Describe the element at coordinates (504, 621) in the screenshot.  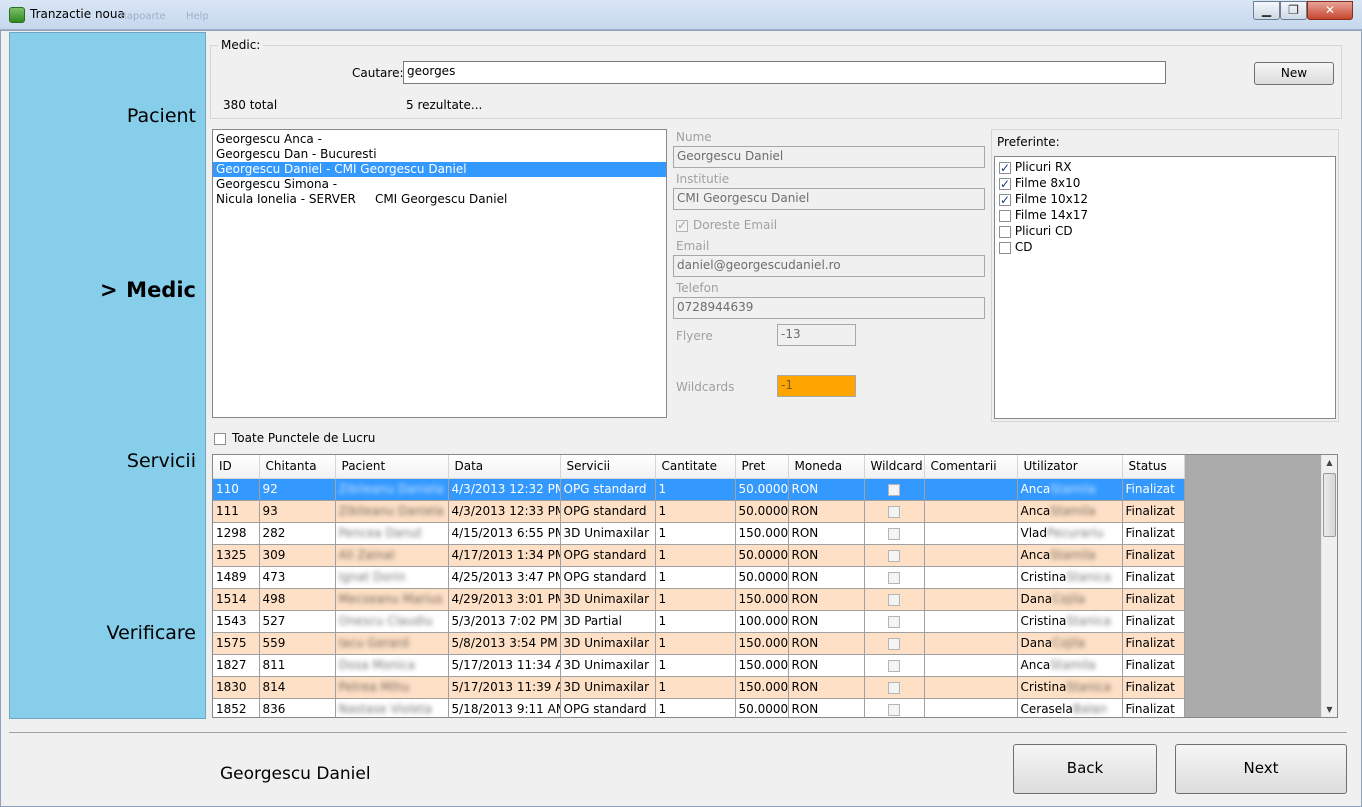
I see `cell-data: 5/3/2013 7:02 PM` at that location.